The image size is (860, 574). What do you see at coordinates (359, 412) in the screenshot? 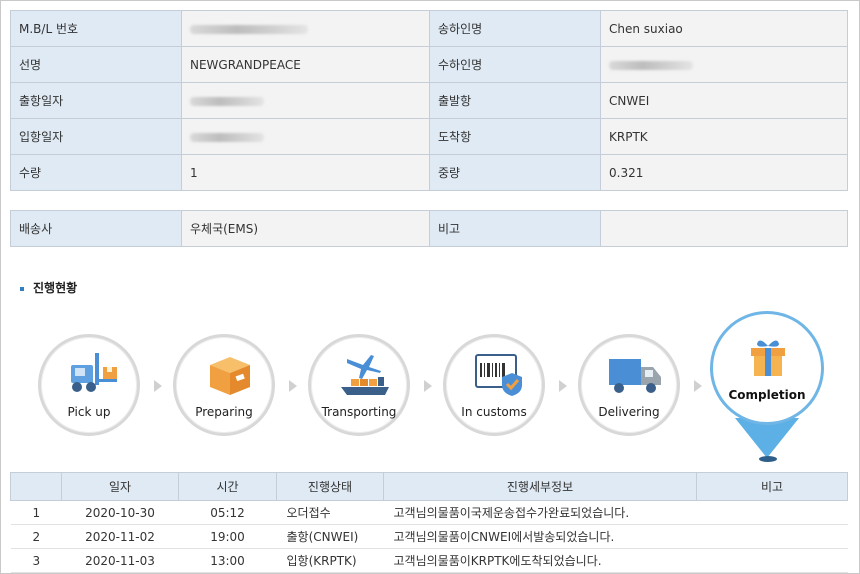
I see `step-label: Transporting` at bounding box center [359, 412].